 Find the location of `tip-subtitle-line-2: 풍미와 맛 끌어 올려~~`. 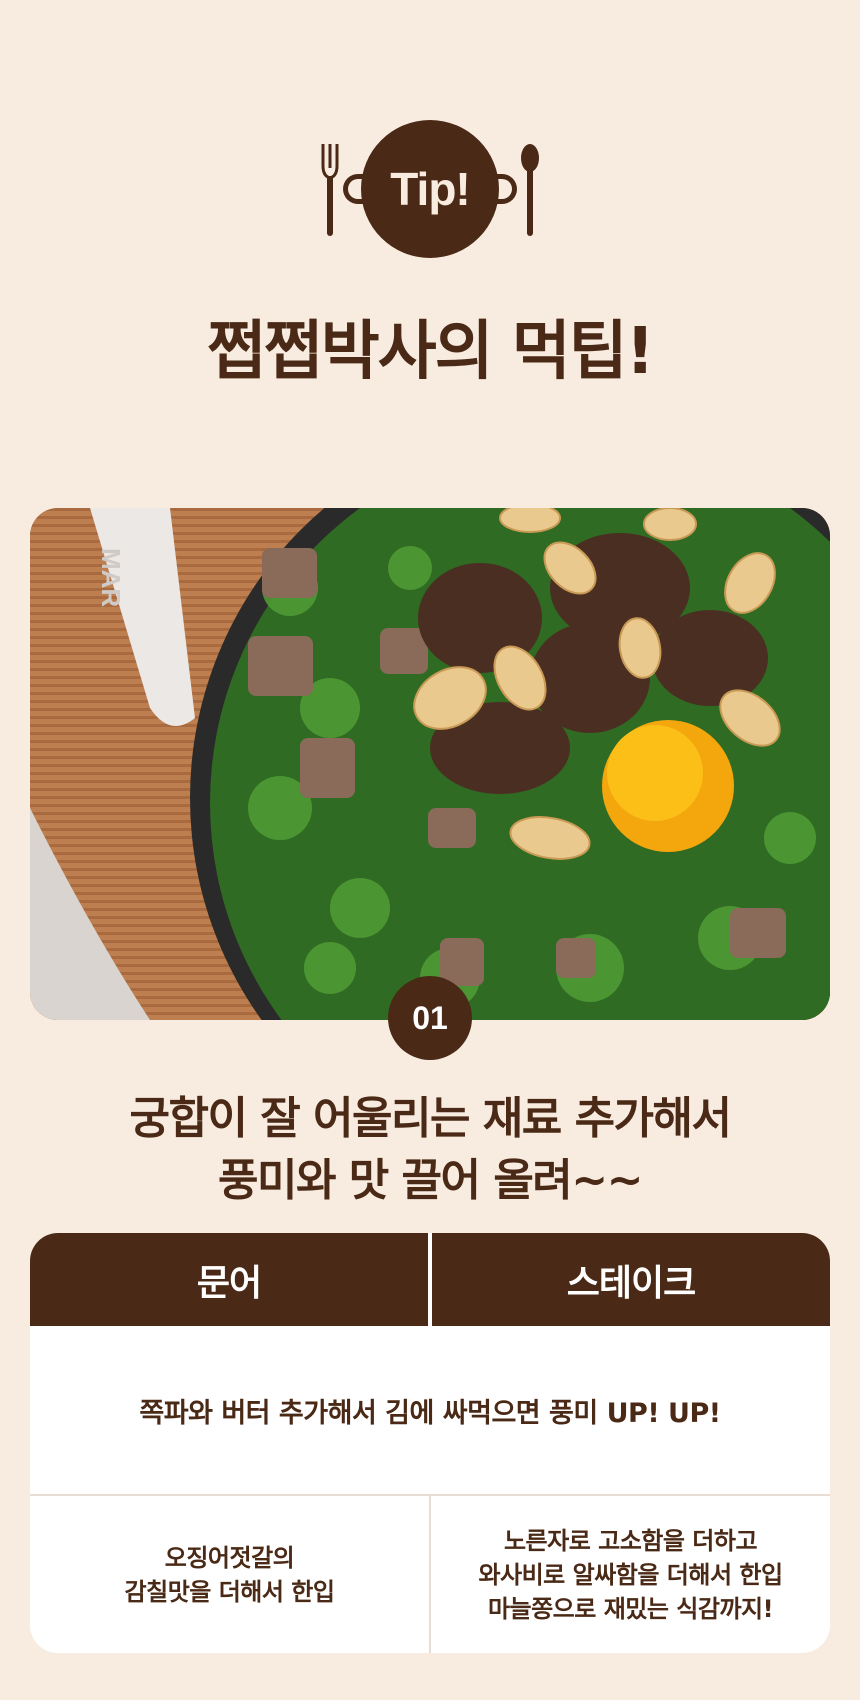

tip-subtitle-line-2: 풍미와 맛 끌어 올려~~ is located at coordinates (430, 1180).